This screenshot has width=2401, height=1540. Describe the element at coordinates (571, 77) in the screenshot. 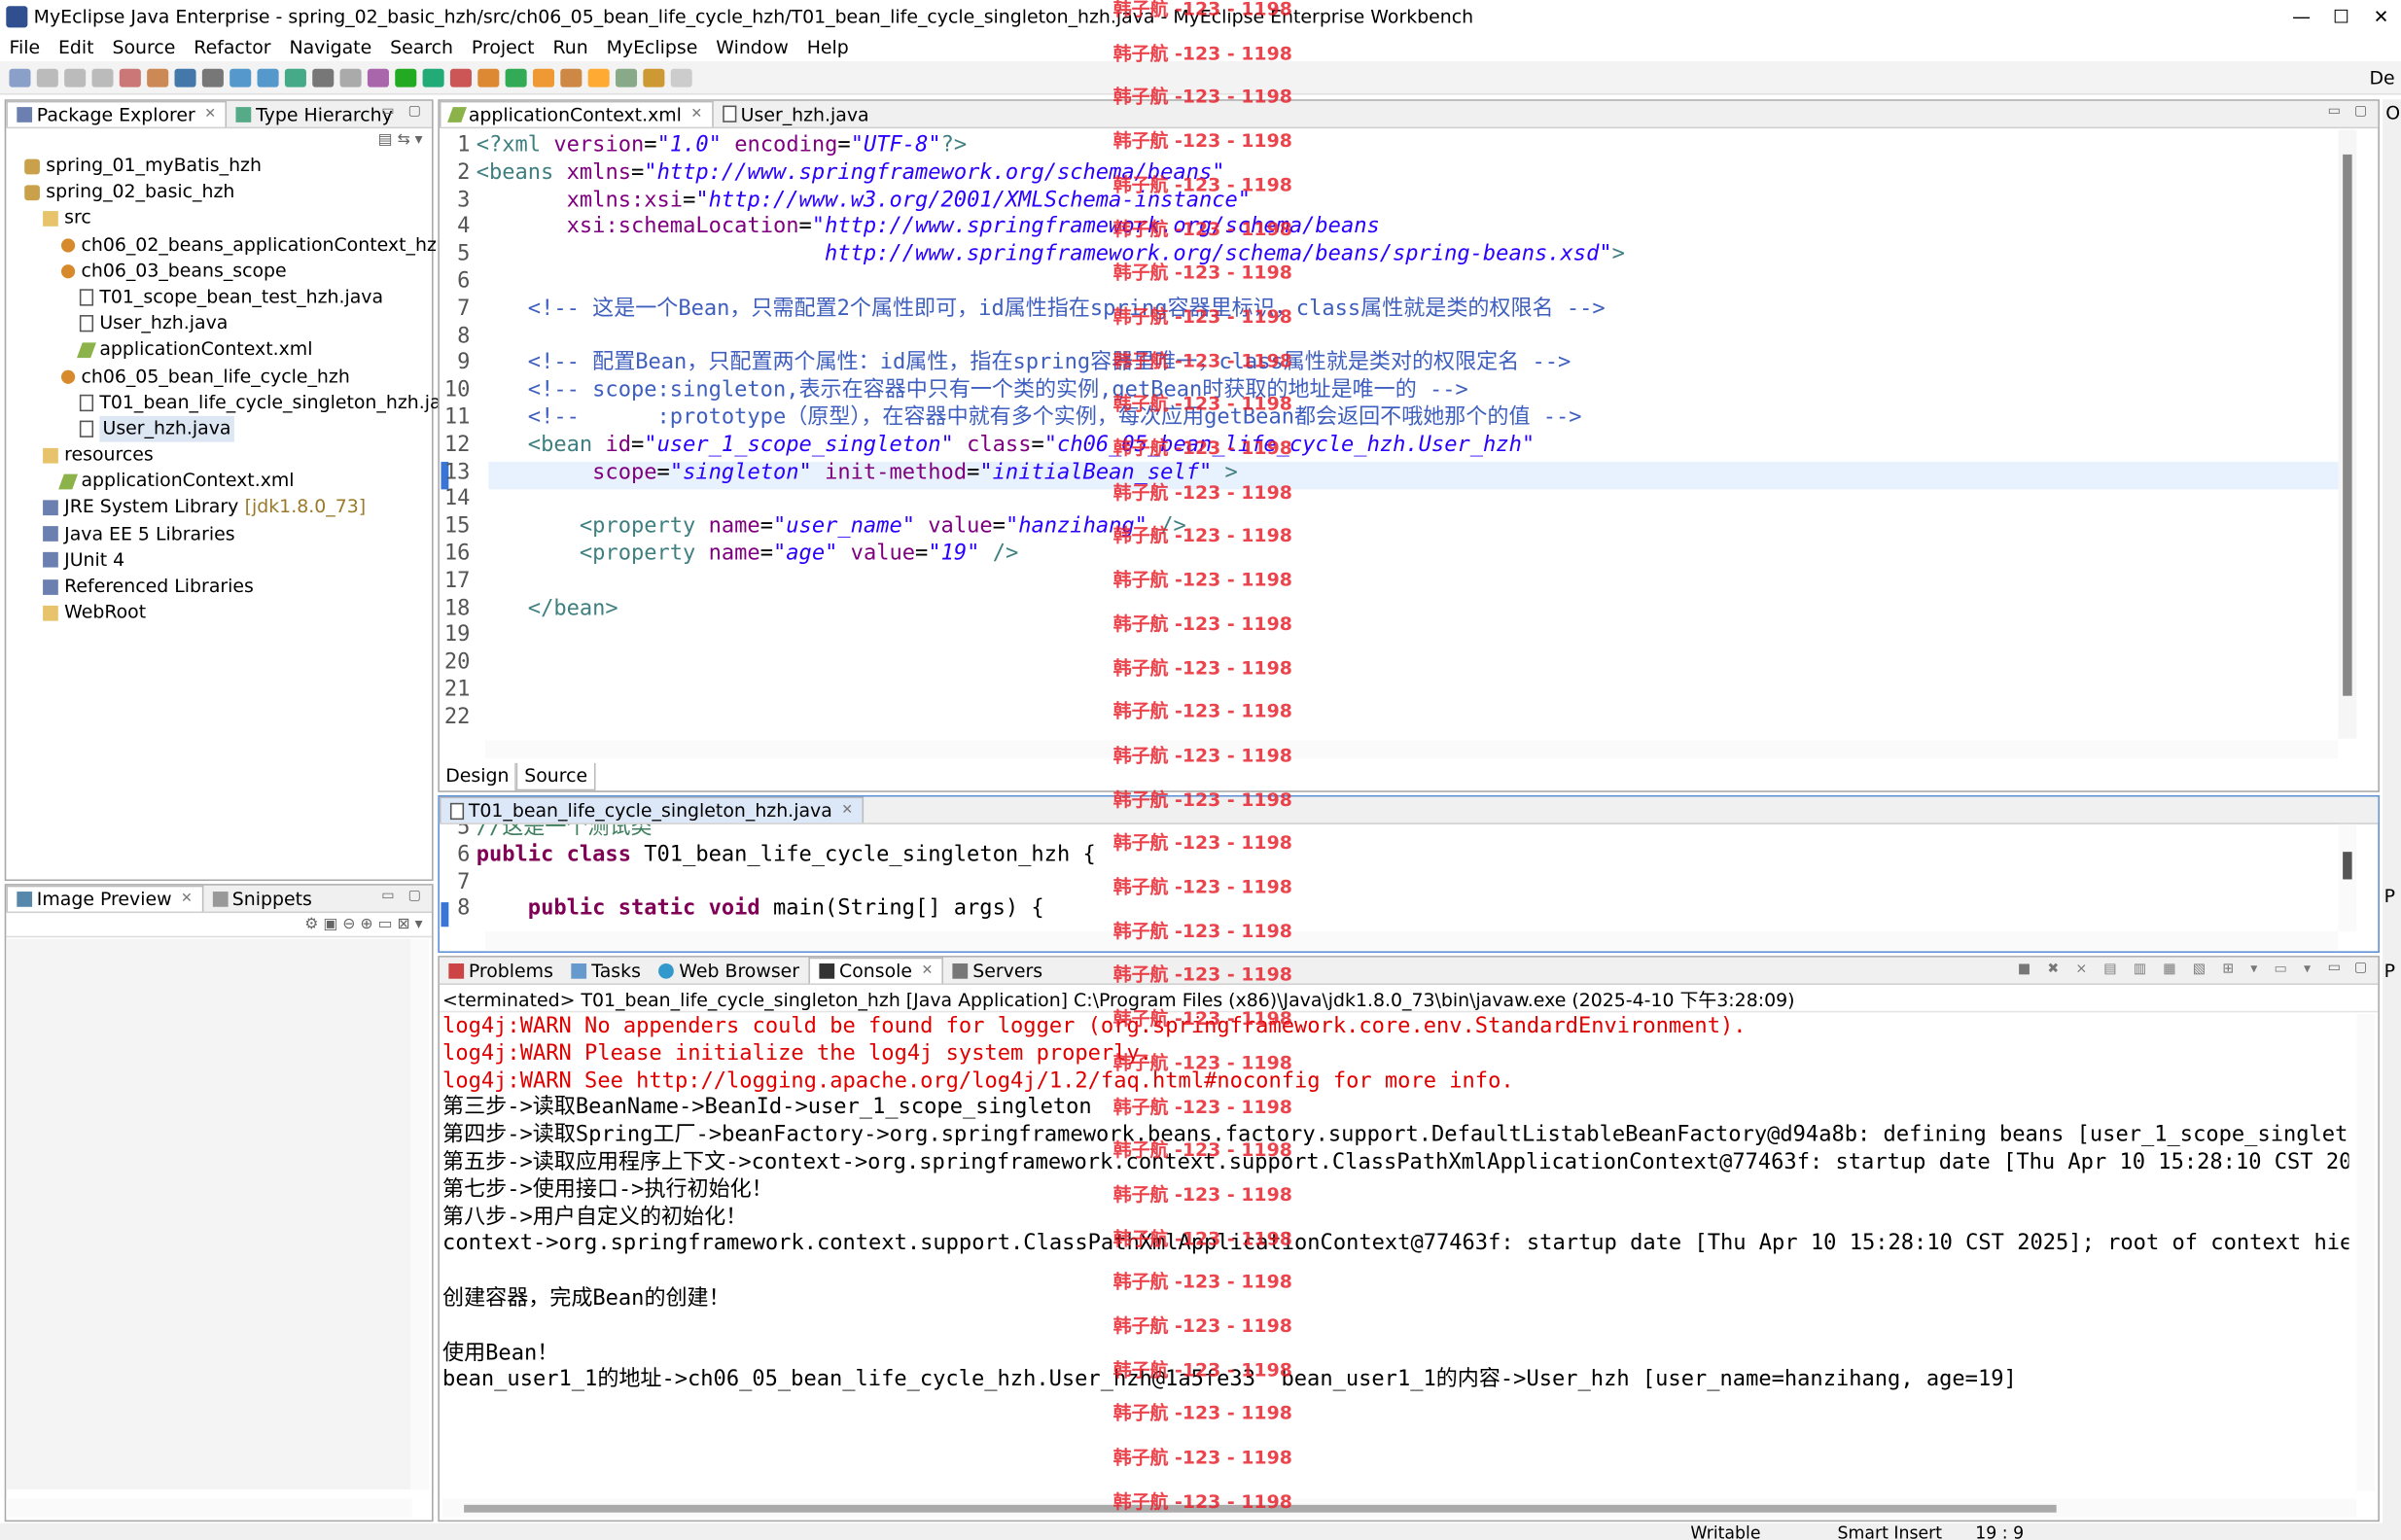

I see `pen-icon` at that location.